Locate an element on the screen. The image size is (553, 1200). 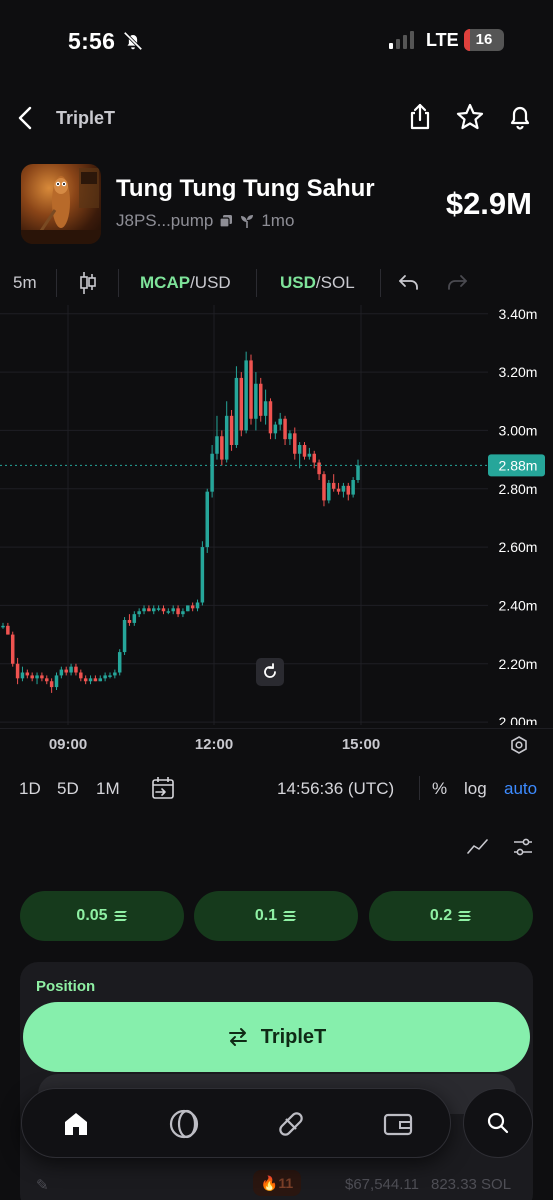
balance-usd: $67,544.11 is located at coordinates (382, 1184).